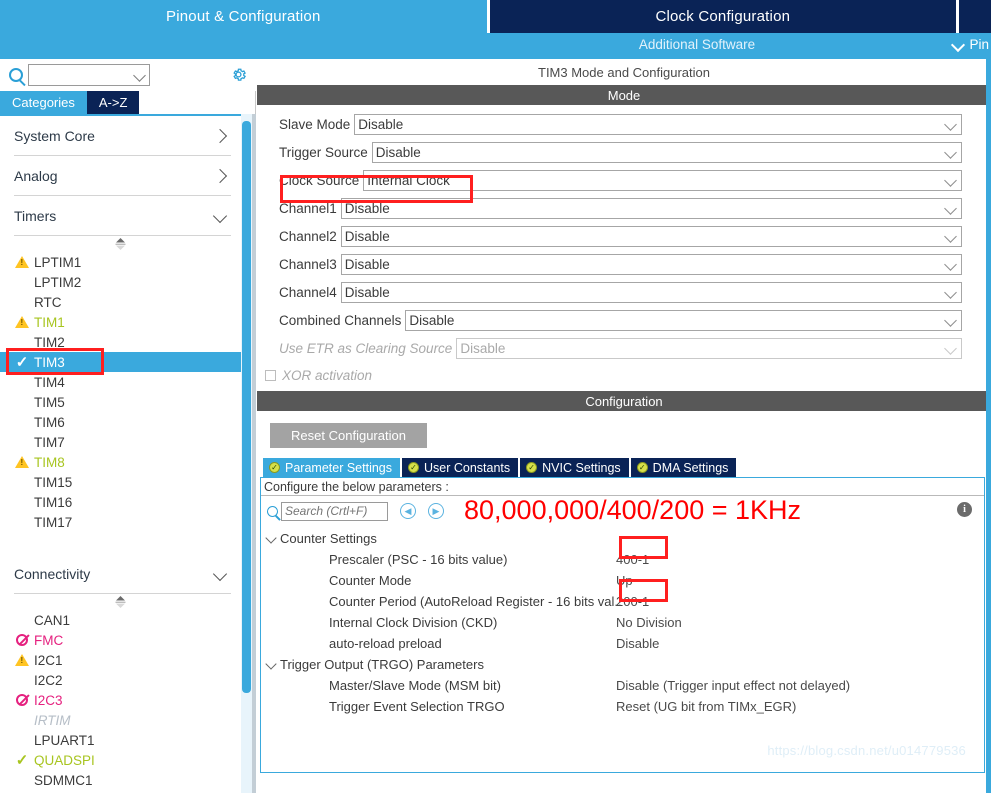  What do you see at coordinates (243, 16) in the screenshot?
I see `tab-pinout-configuration: Pinout & Configuration` at bounding box center [243, 16].